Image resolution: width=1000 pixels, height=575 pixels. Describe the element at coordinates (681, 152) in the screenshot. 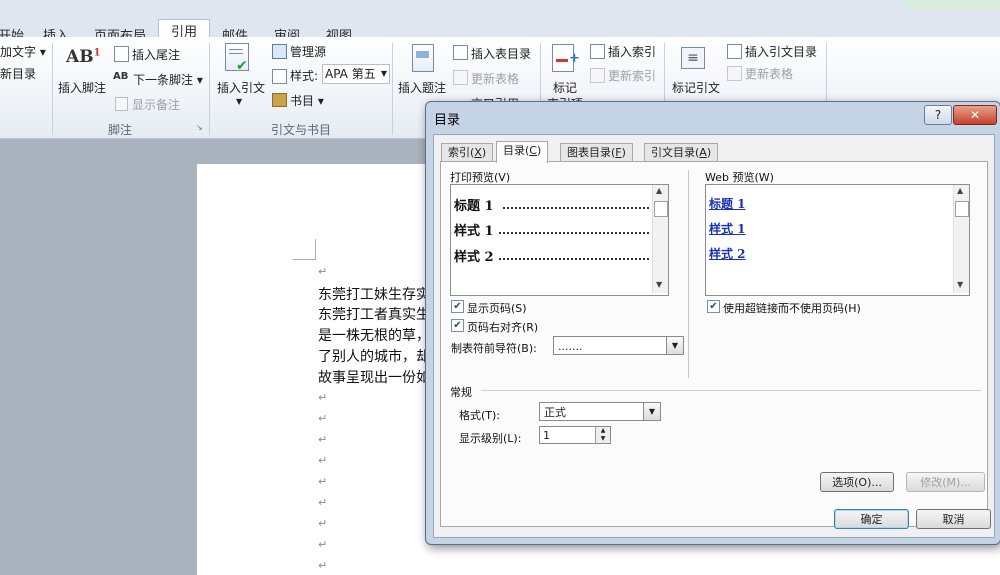

I see `tab-table-of-authorities: 引文目录(A)` at that location.